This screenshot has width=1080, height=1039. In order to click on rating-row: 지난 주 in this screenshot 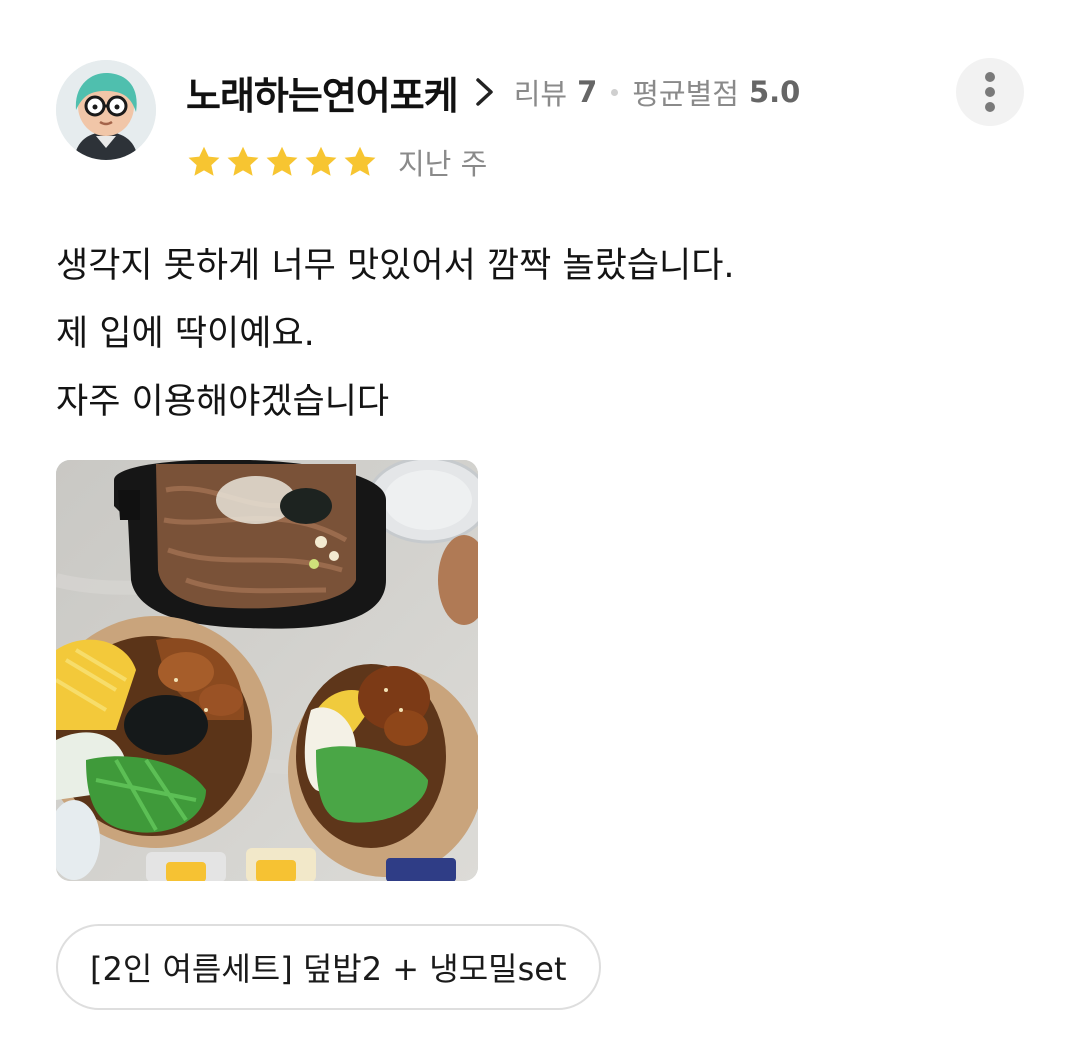, I will do `click(336, 162)`.